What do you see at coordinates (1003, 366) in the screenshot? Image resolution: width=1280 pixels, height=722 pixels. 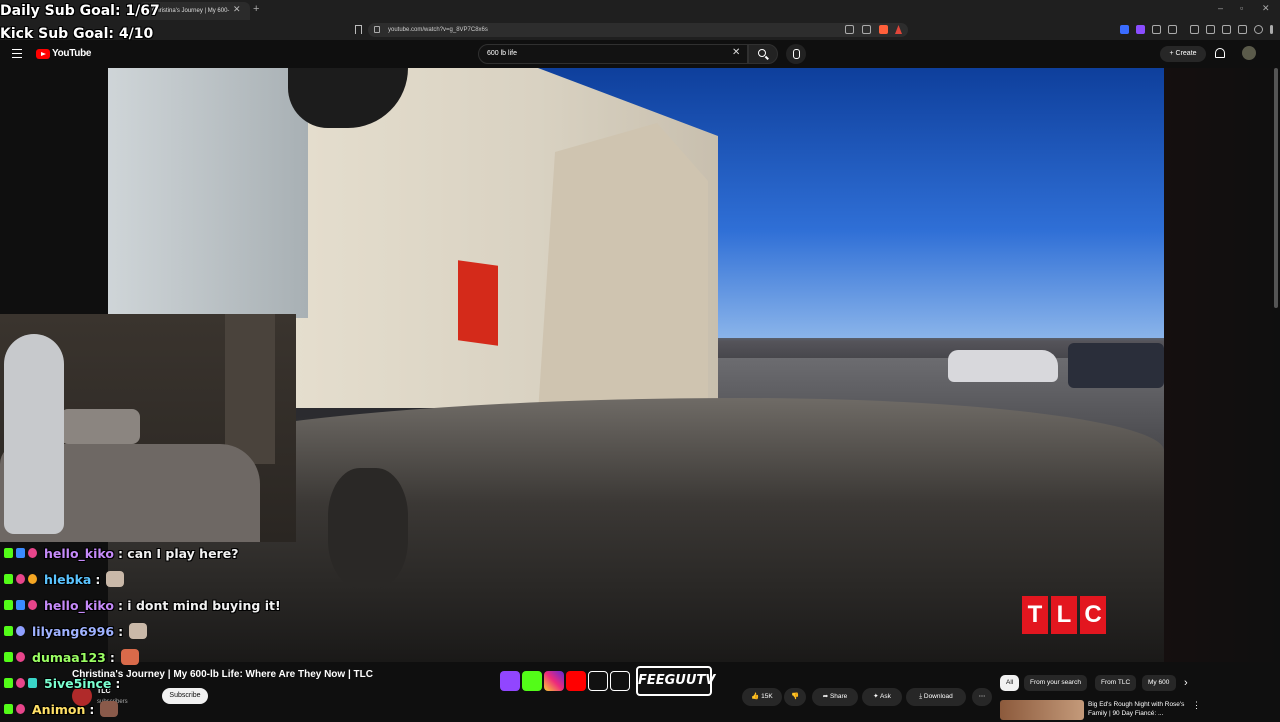 I see `video-frame-car` at bounding box center [1003, 366].